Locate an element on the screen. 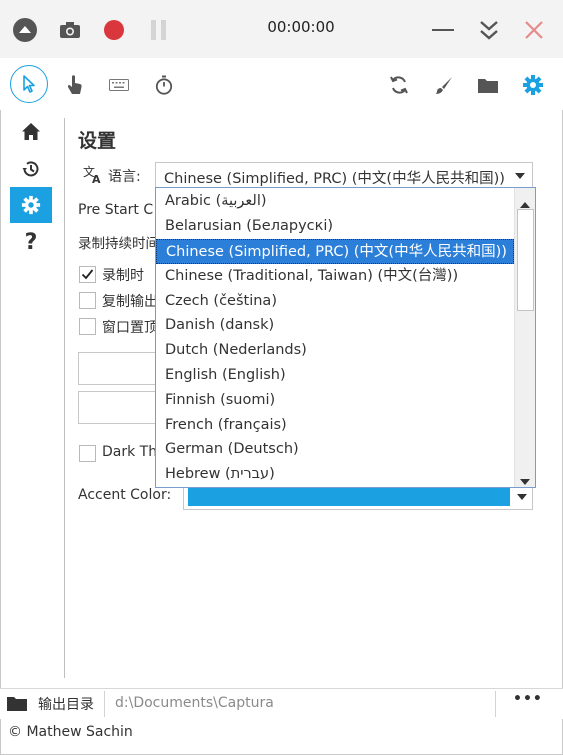 The width and height of the screenshot is (563, 755). refresh-button is located at coordinates (399, 85).